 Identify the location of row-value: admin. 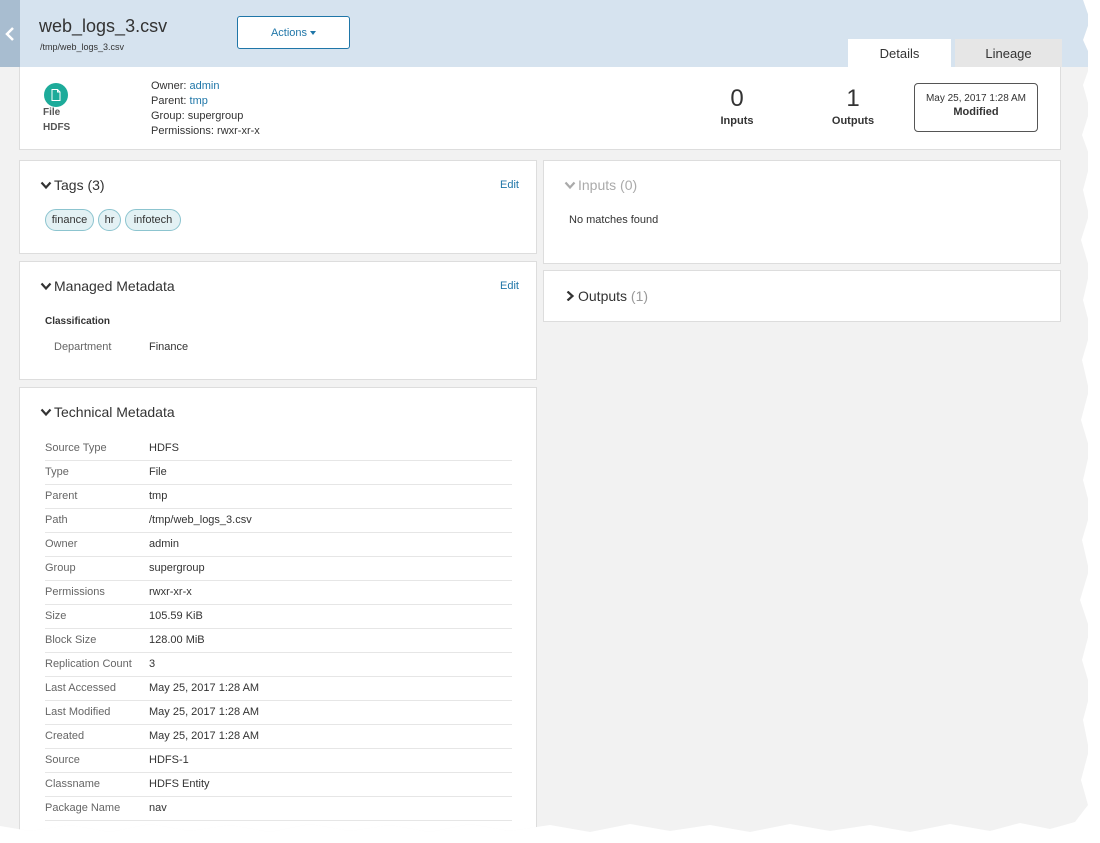
(330, 544).